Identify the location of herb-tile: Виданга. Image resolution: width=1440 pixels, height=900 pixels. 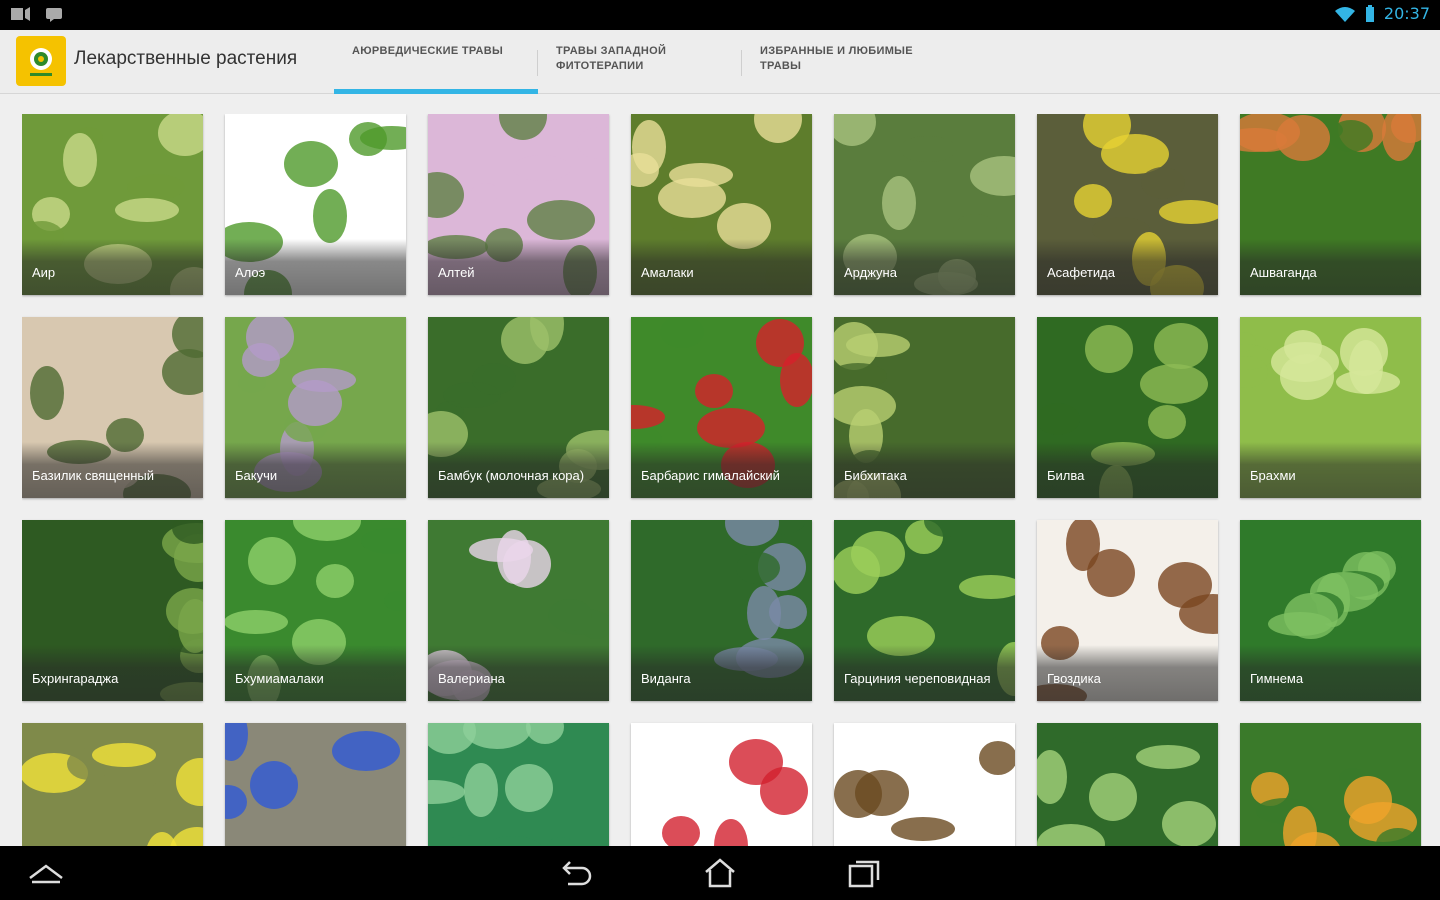
(721, 610).